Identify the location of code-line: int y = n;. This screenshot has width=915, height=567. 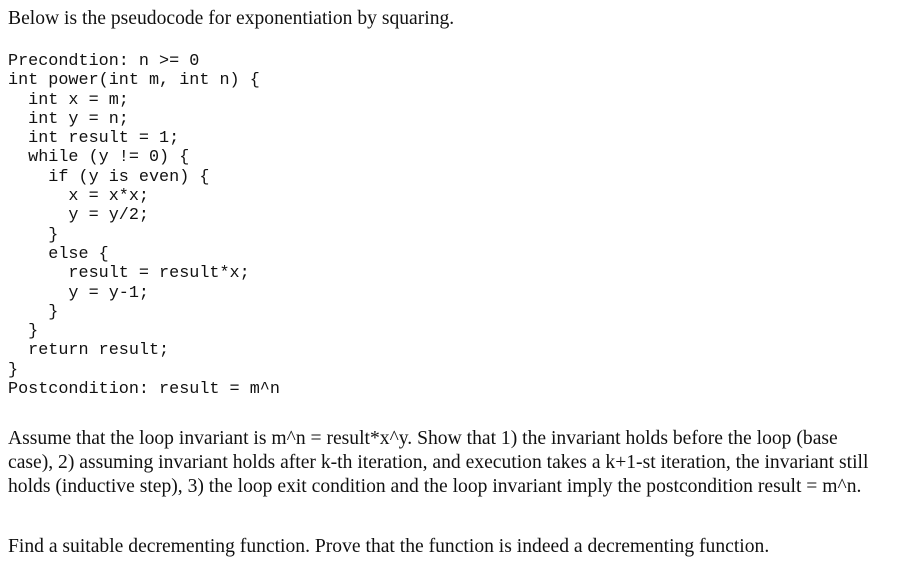
(68, 119).